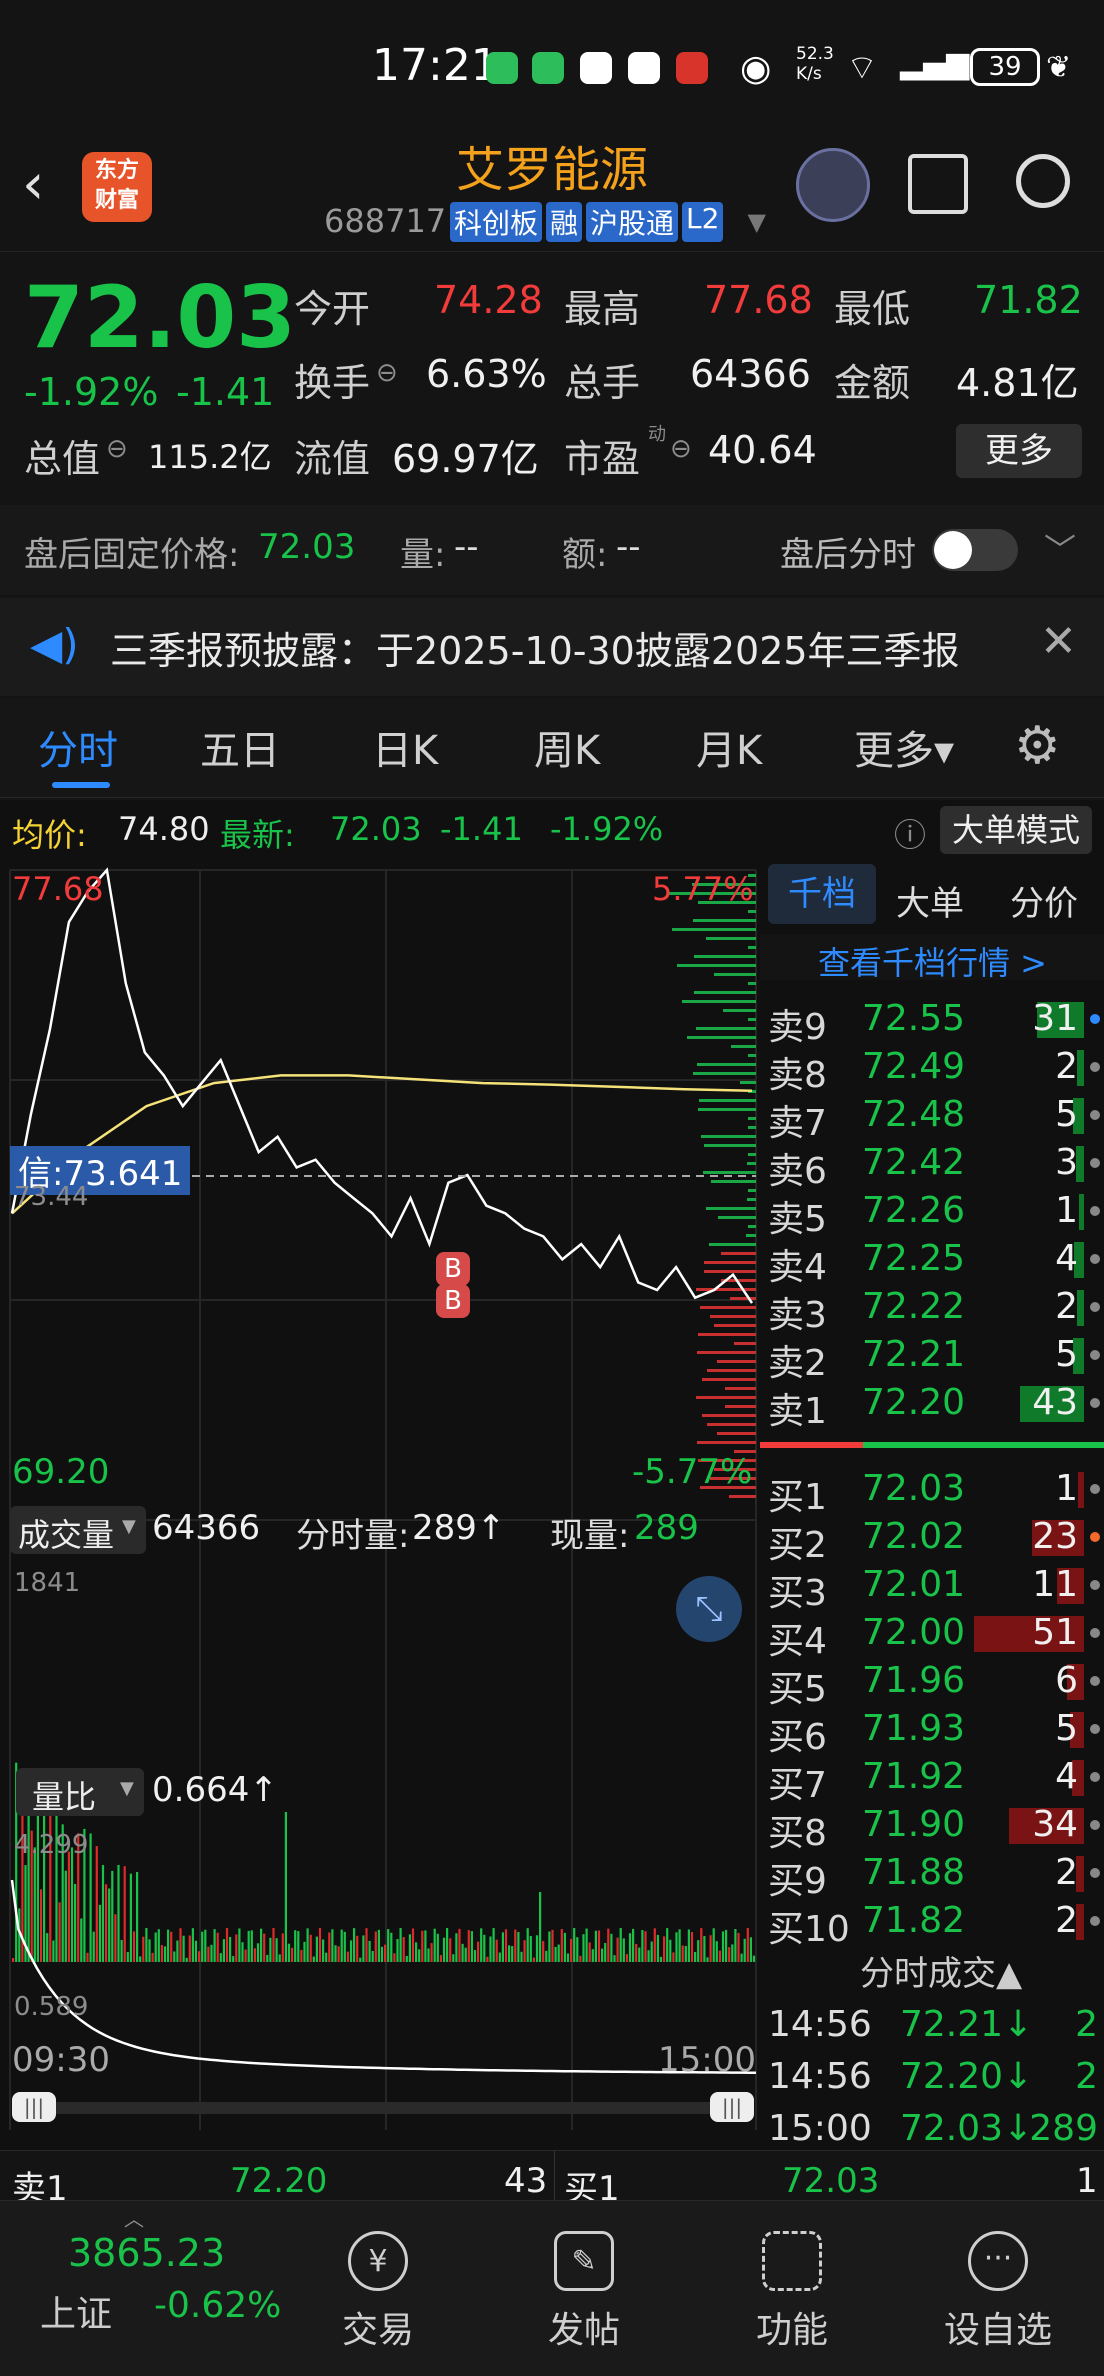 The height and width of the screenshot is (2376, 1104). Describe the element at coordinates (932, 1021) in the screenshot. I see `ask-row: 卖9 72.55 31` at that location.